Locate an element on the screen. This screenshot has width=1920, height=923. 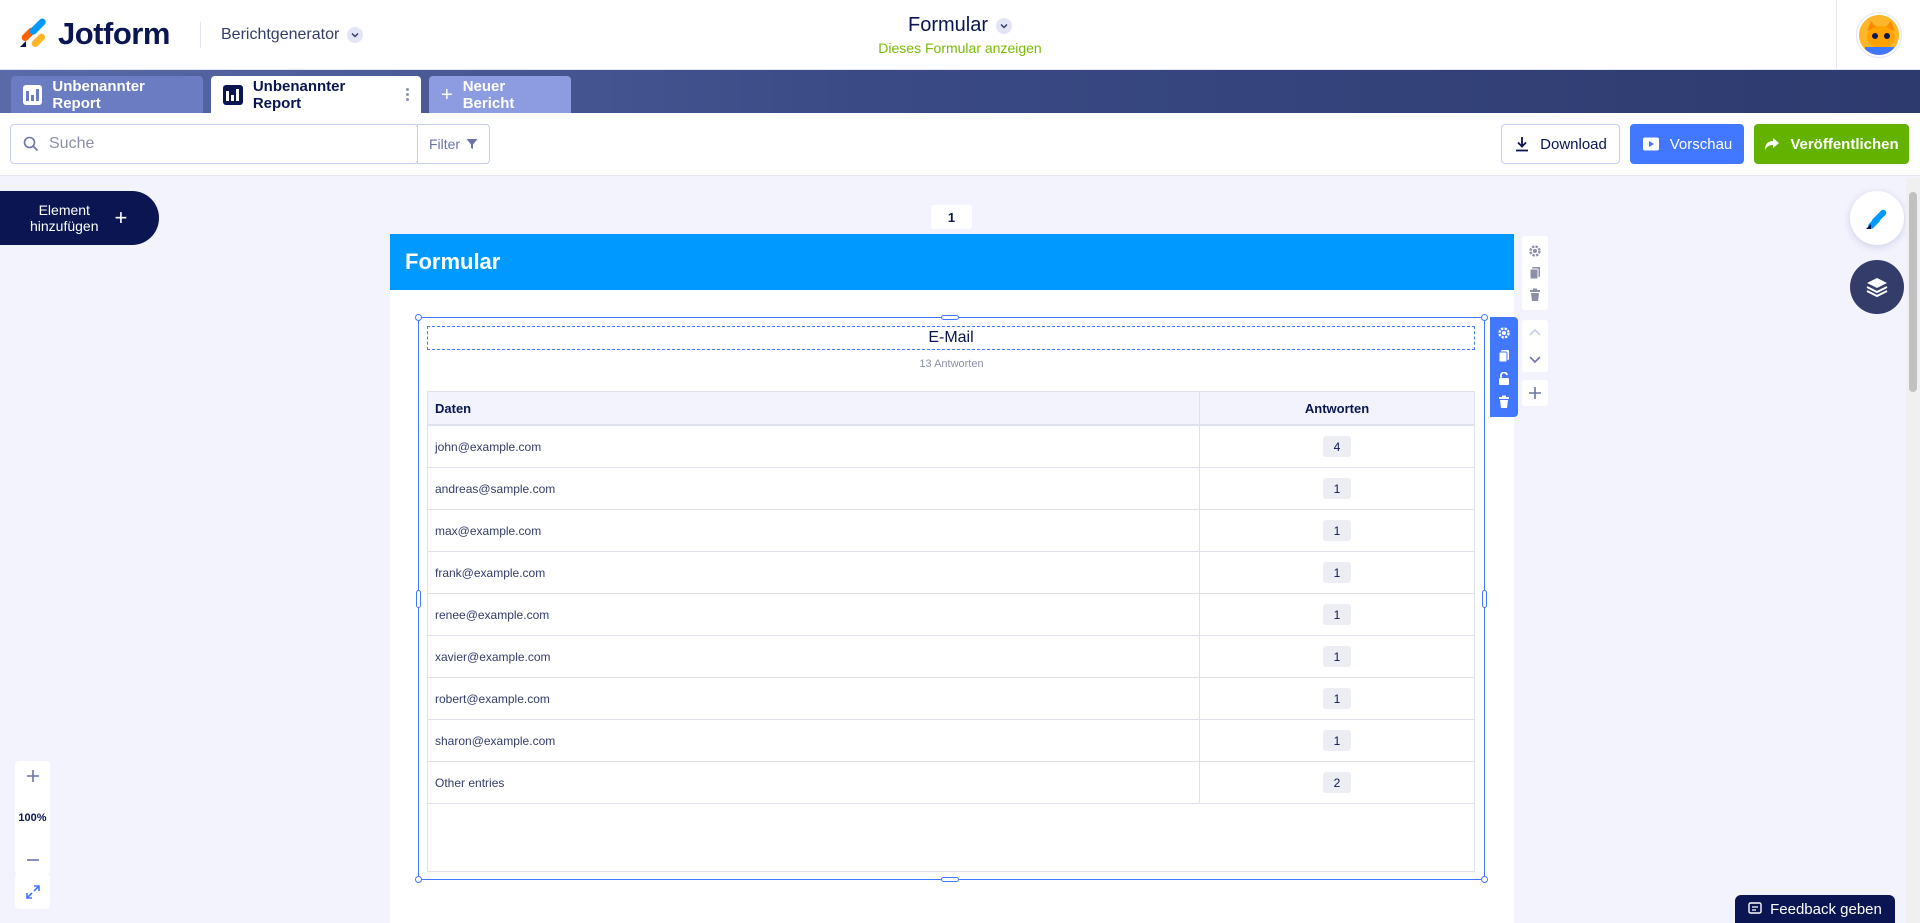
preview-button: Vorschau is located at coordinates (1687, 144).